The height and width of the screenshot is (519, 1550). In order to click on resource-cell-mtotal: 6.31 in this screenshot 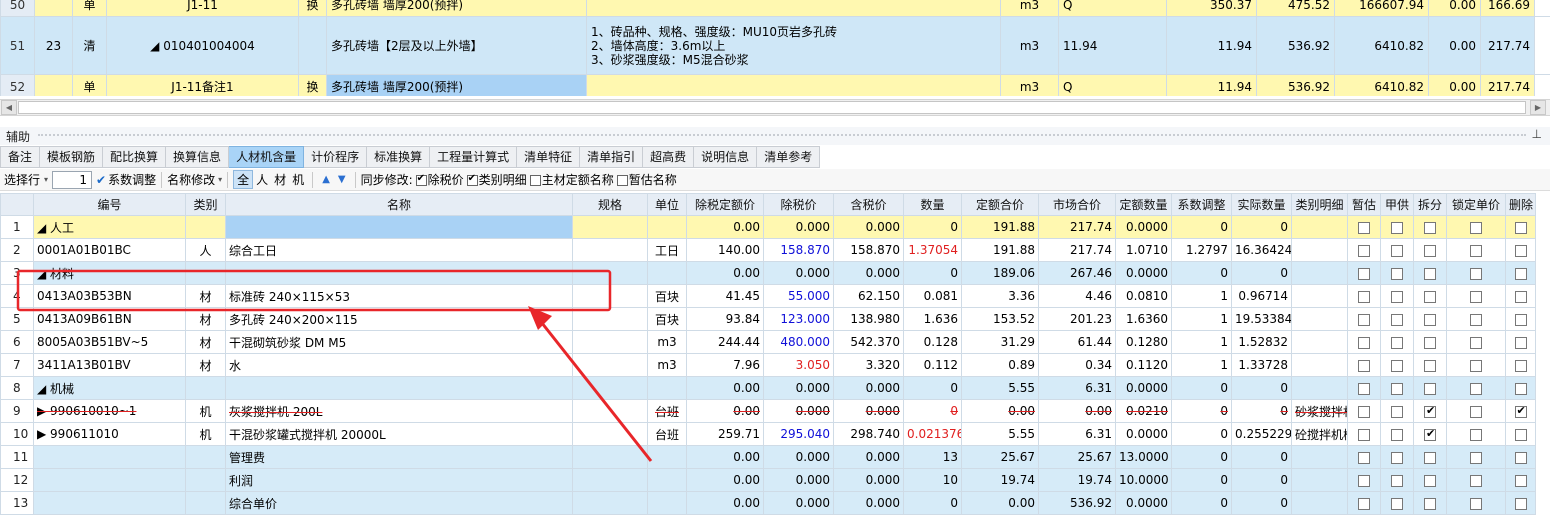, I will do `click(1077, 434)`.